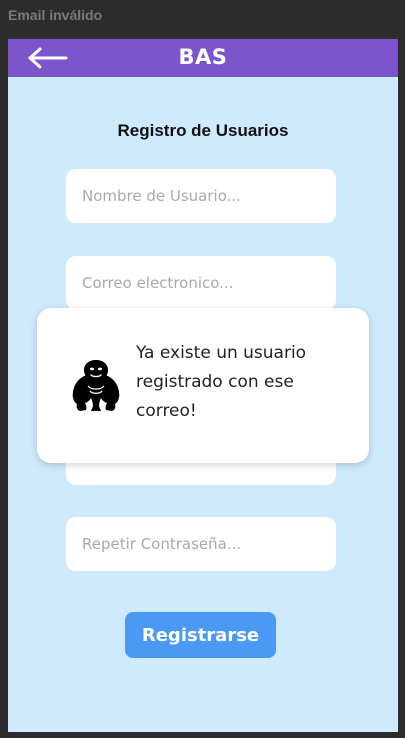 The width and height of the screenshot is (405, 738). Describe the element at coordinates (201, 544) in the screenshot. I see `repeat-password-field` at that location.